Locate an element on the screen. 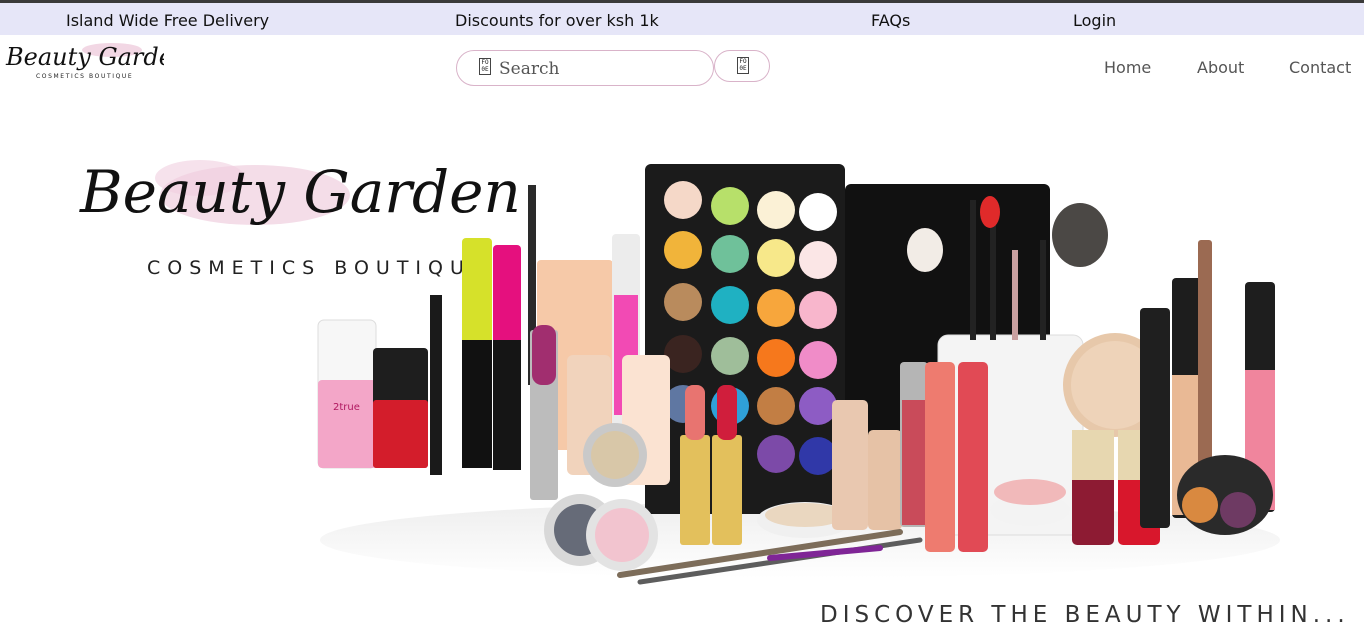 Image resolution: width=1364 pixels, height=643 pixels. hero-brand-tagline: COSMETICS BOUTIQUE is located at coordinates (318, 268).